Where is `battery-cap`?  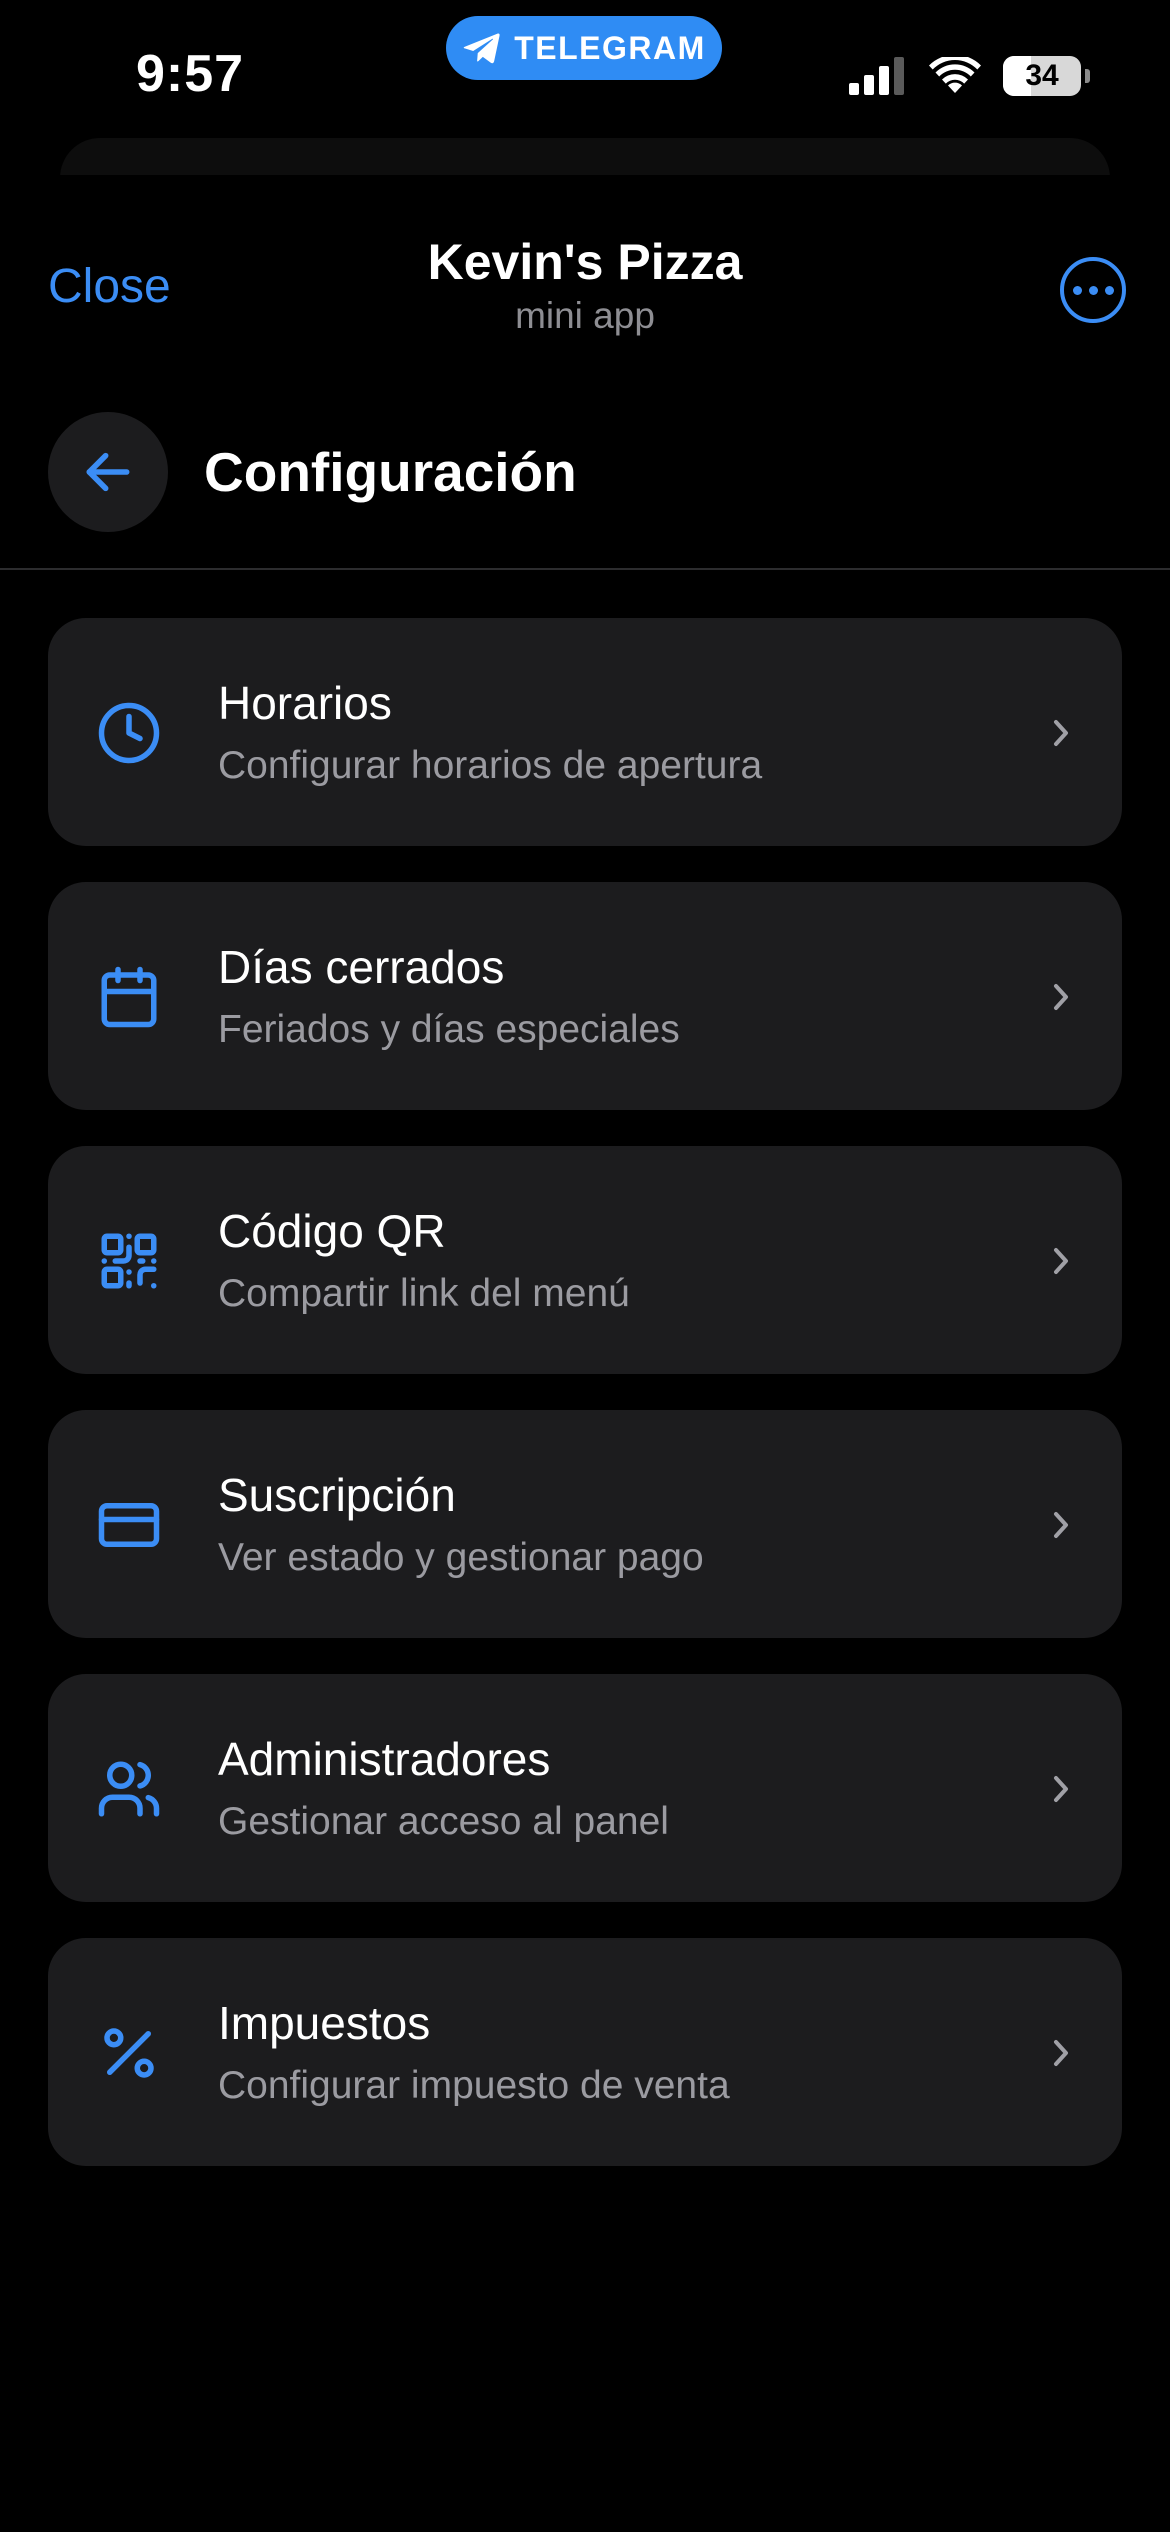 battery-cap is located at coordinates (1087, 76).